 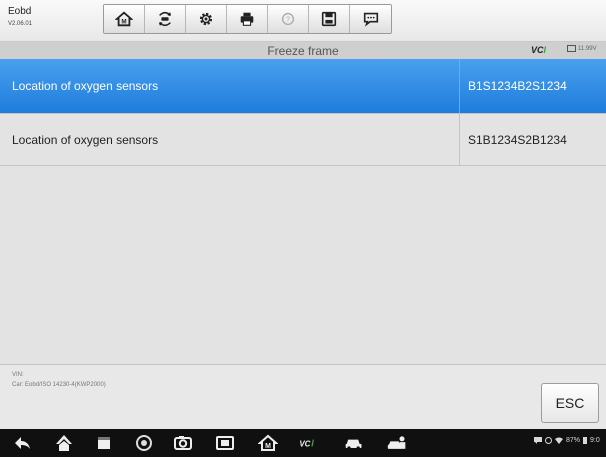 I want to click on chrome-button, so click(x=144, y=443).